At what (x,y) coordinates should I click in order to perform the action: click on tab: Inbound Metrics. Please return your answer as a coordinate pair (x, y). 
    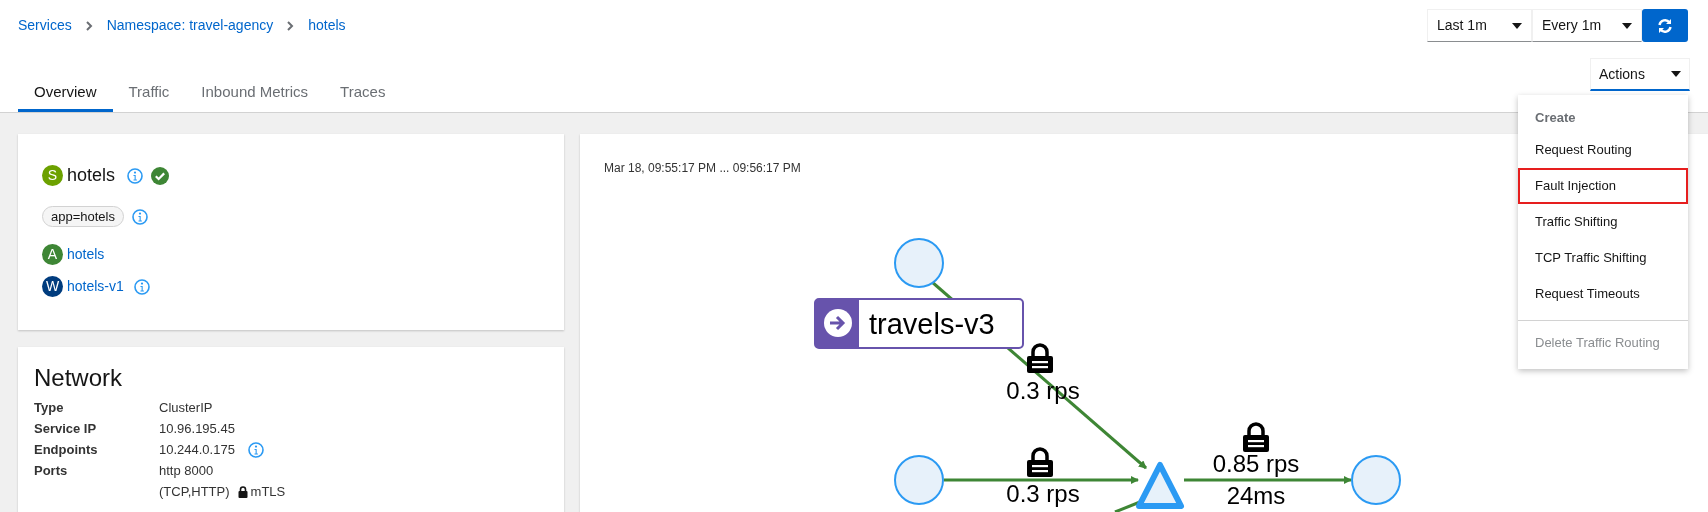
    Looking at the image, I should click on (255, 94).